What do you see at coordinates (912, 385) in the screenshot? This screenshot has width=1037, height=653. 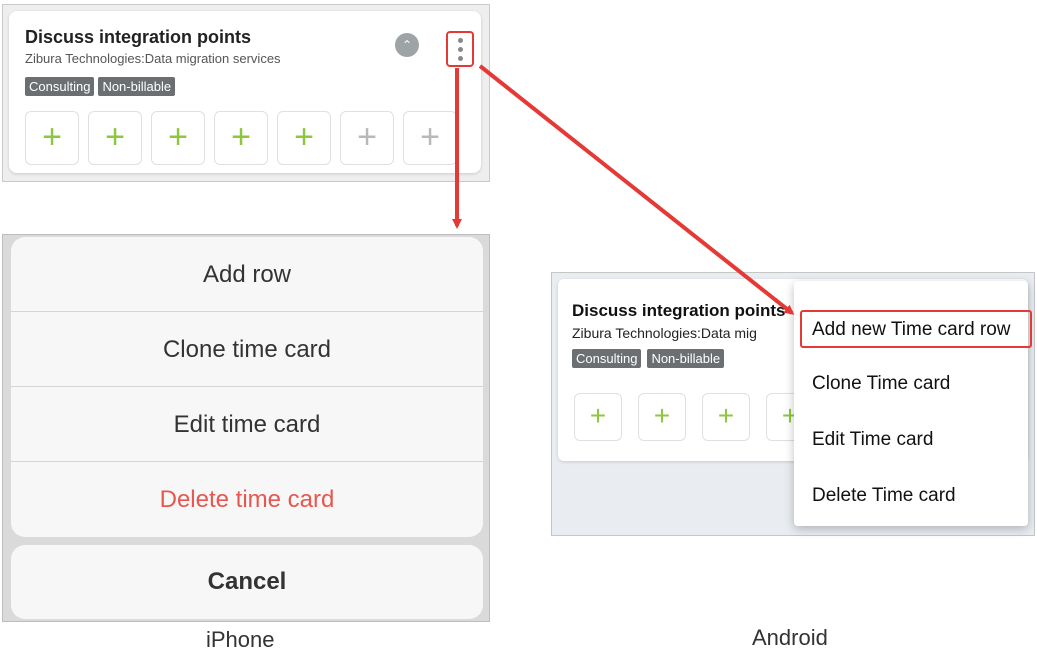 I see `clone-time-card-item: Clone Time card` at bounding box center [912, 385].